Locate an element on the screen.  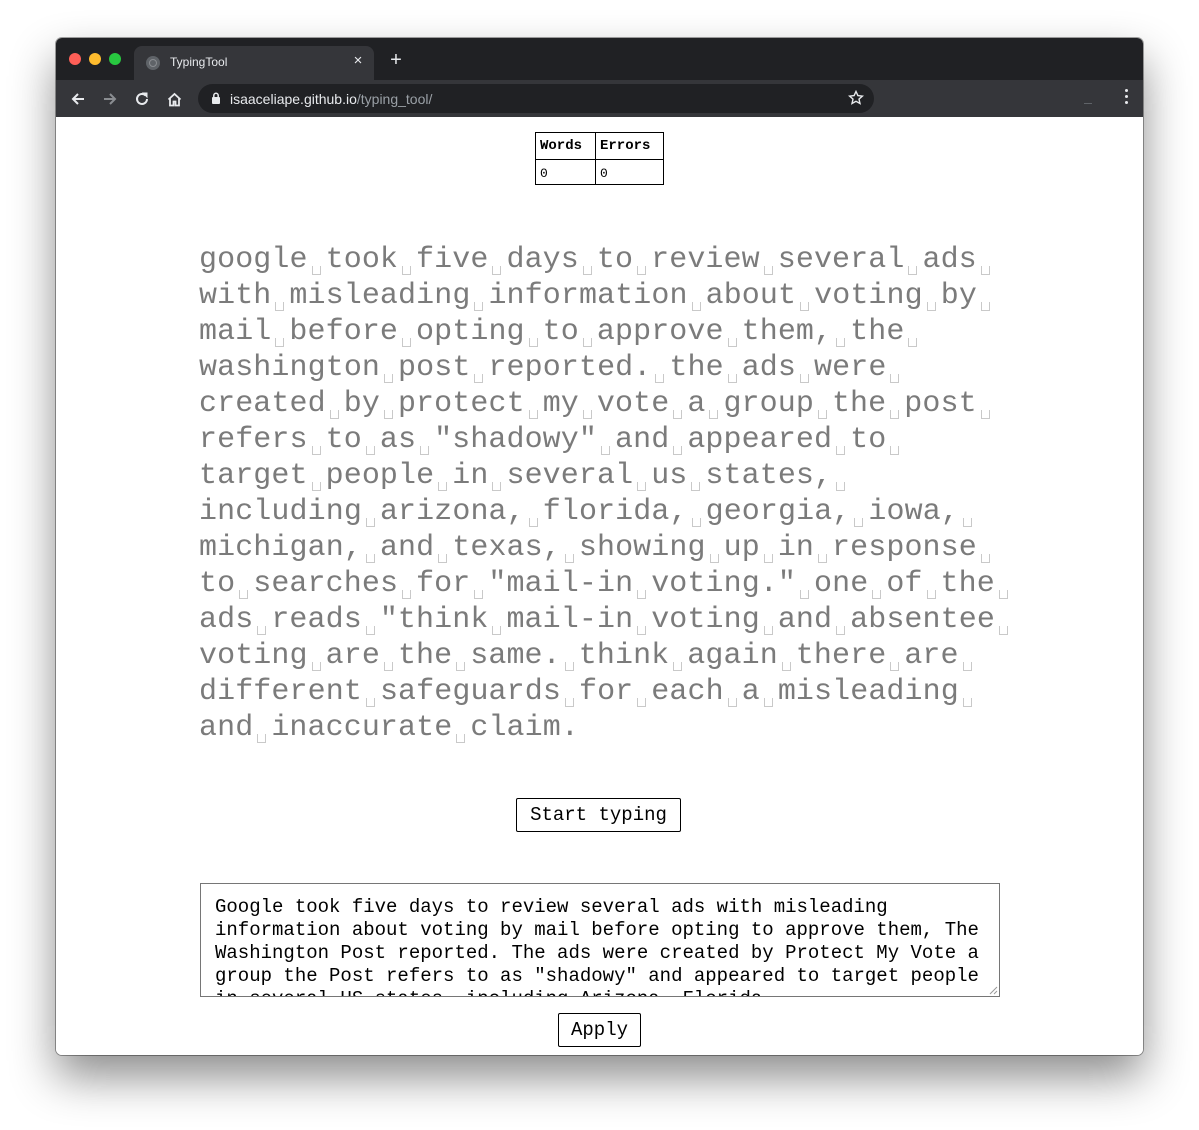
passage-word: are is located at coordinates (931, 656).